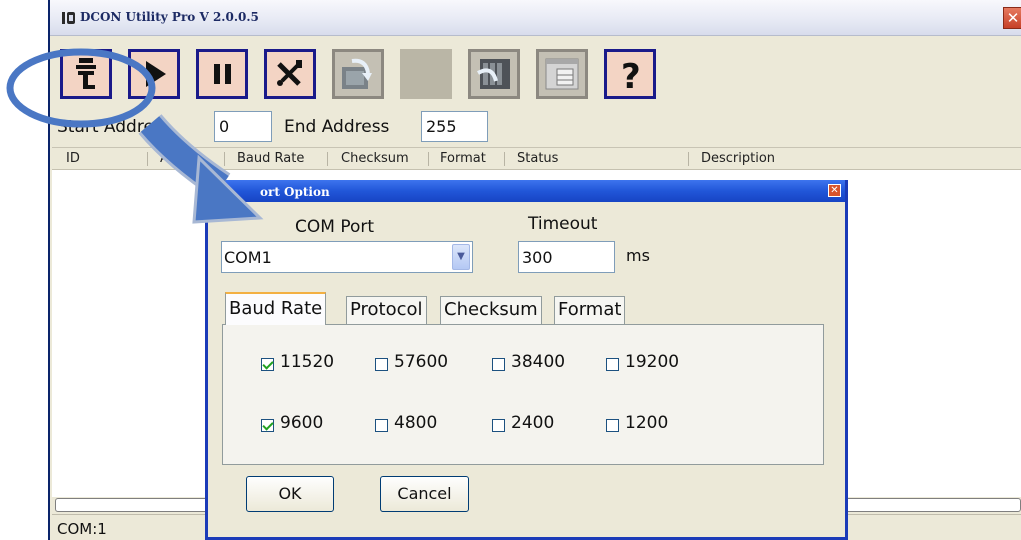 Image resolution: width=1021 pixels, height=540 pixels. What do you see at coordinates (738, 158) in the screenshot?
I see `column-description: Description` at bounding box center [738, 158].